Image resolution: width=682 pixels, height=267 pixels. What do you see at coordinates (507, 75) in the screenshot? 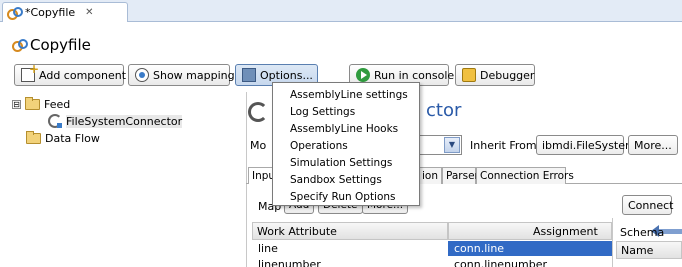
I see `debugger-label: Debugger` at bounding box center [507, 75].